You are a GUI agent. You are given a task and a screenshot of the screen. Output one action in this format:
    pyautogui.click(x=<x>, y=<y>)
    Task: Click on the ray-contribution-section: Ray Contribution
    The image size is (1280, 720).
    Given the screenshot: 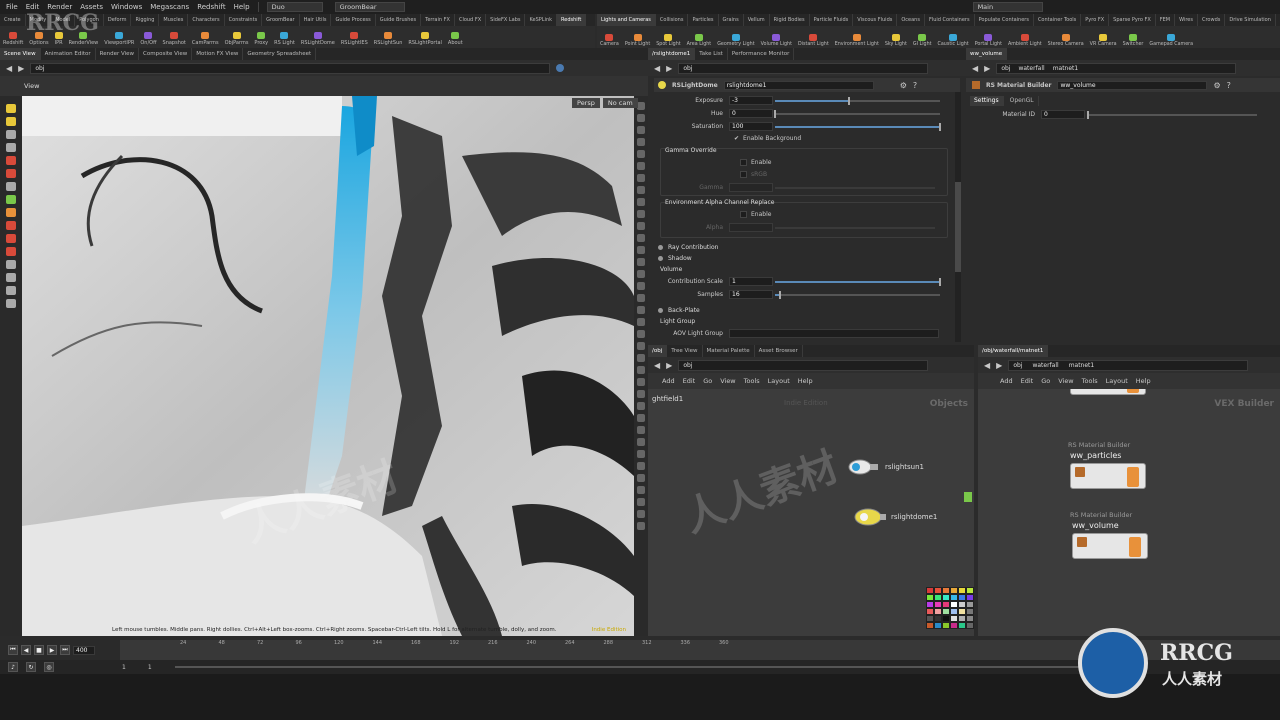 What is the action you would take?
    pyautogui.click(x=688, y=247)
    